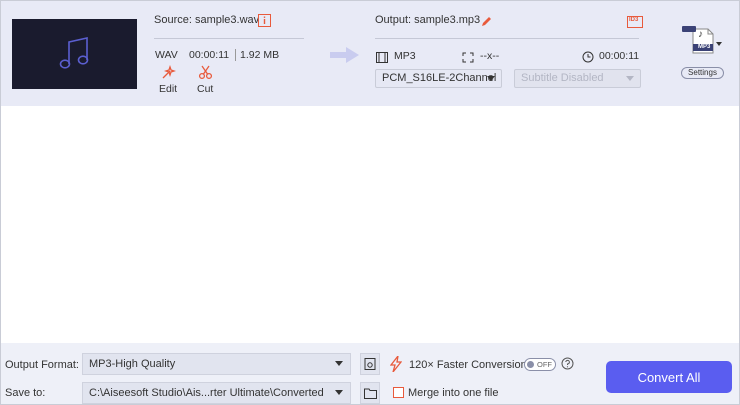 The width and height of the screenshot is (740, 405). I want to click on pencil-icon, so click(487, 23).